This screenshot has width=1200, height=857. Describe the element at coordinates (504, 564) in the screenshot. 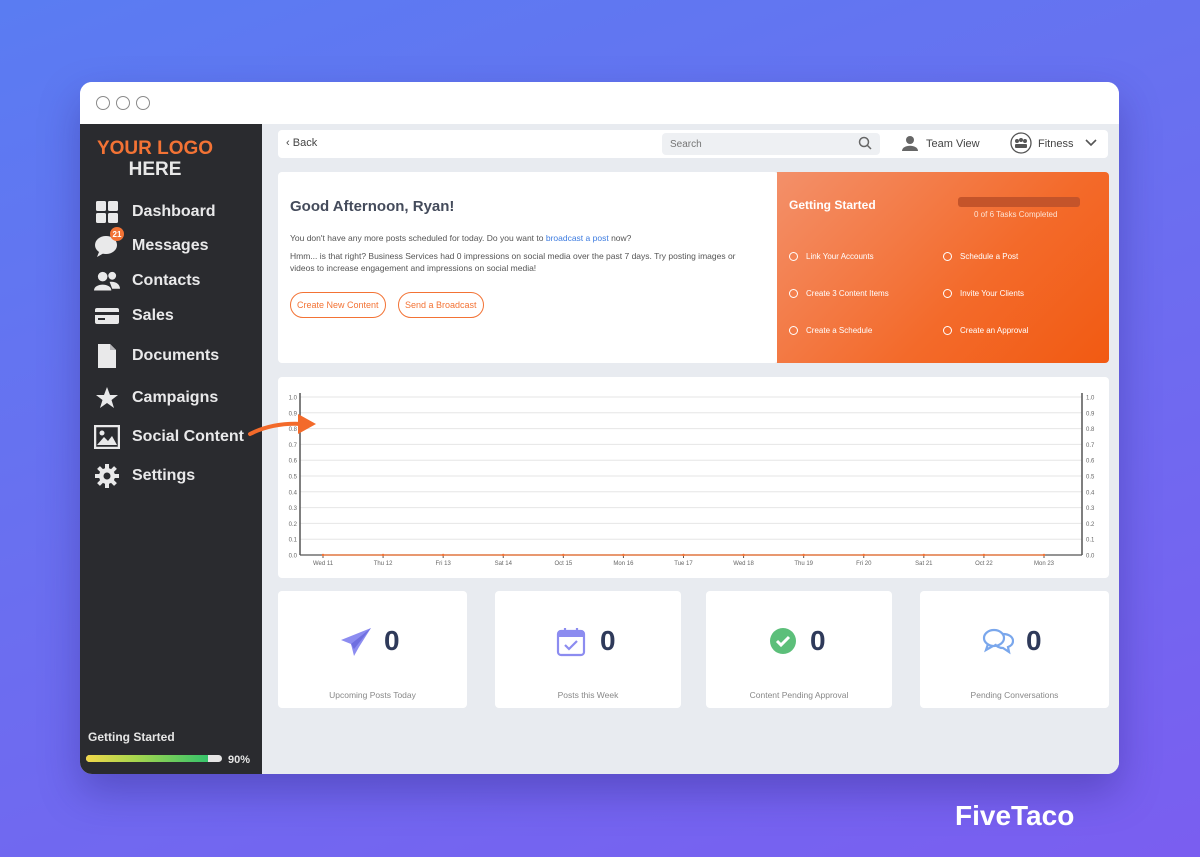

I see `x-tick-label: Sat 14` at that location.